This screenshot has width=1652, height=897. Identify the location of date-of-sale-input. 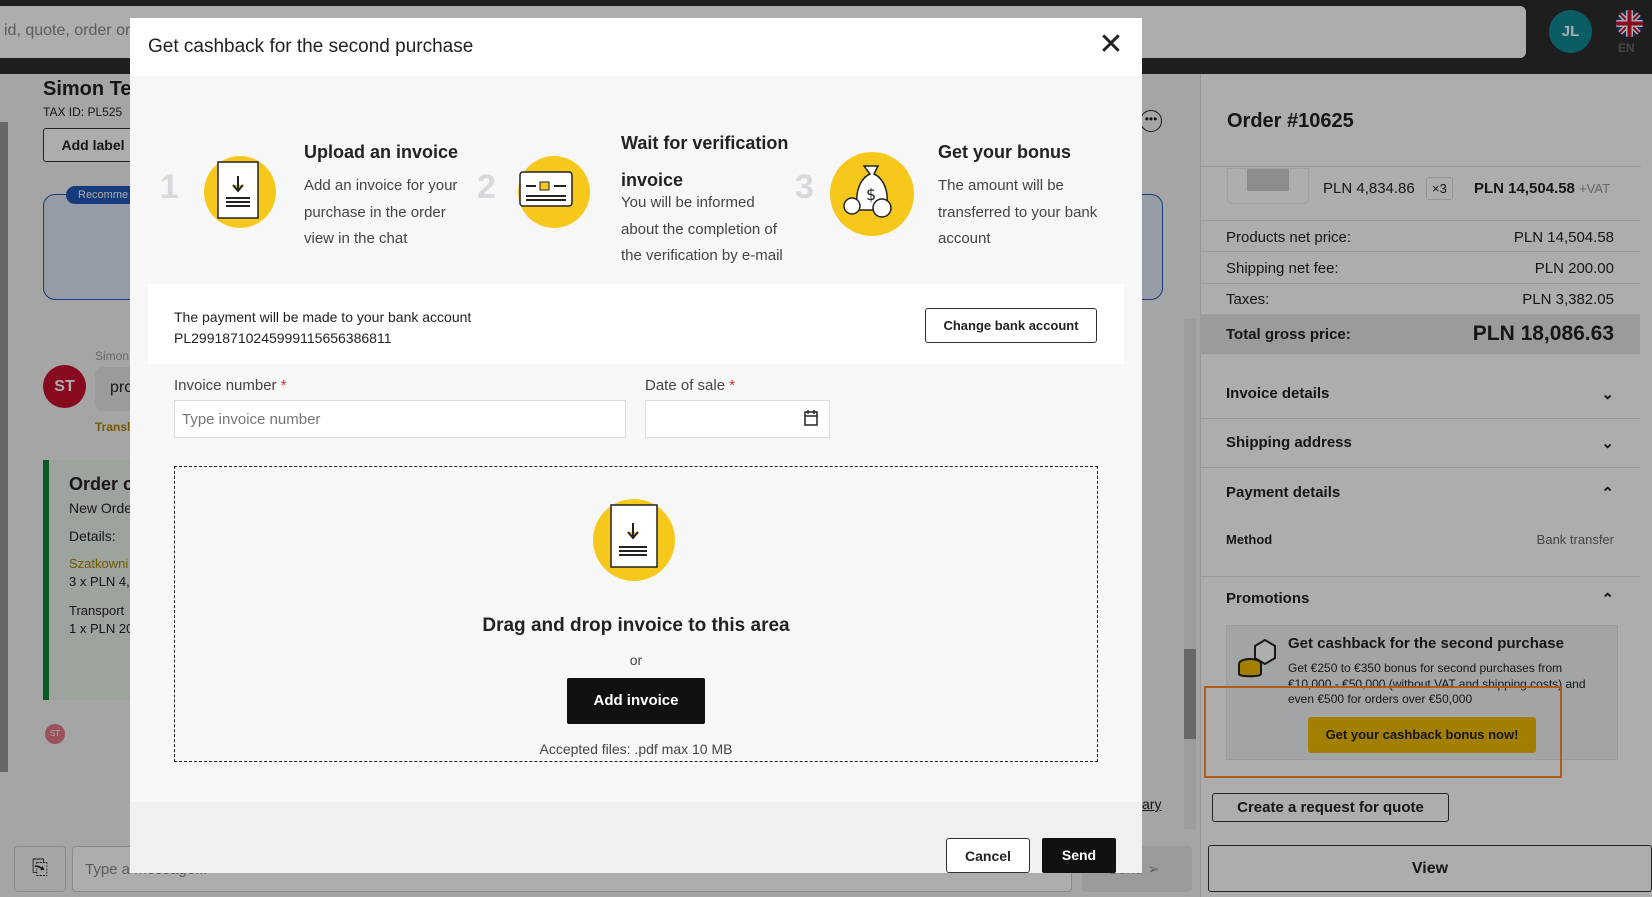
(737, 419).